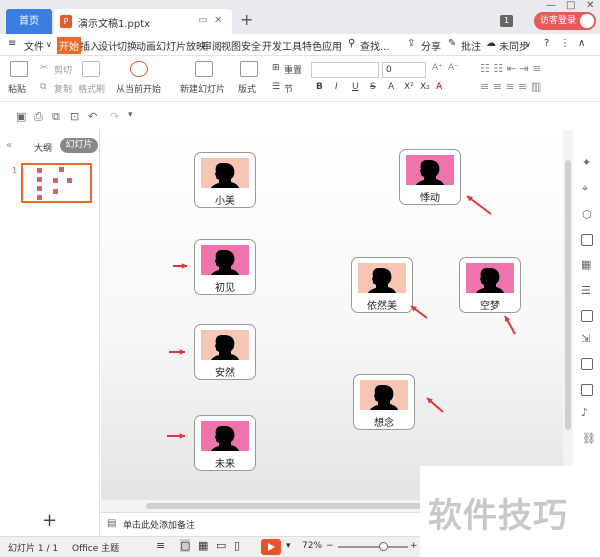  Describe the element at coordinates (49, 44) in the screenshot. I see `chevron-down-icon: ∨` at that location.